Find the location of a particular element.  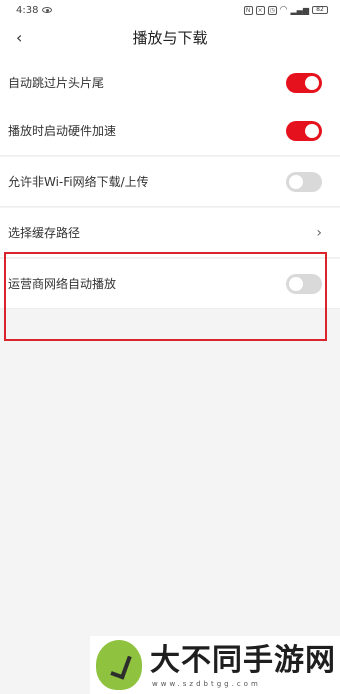

setting-row-skip-intro: 自动跳过片头片尾 is located at coordinates (170, 83).